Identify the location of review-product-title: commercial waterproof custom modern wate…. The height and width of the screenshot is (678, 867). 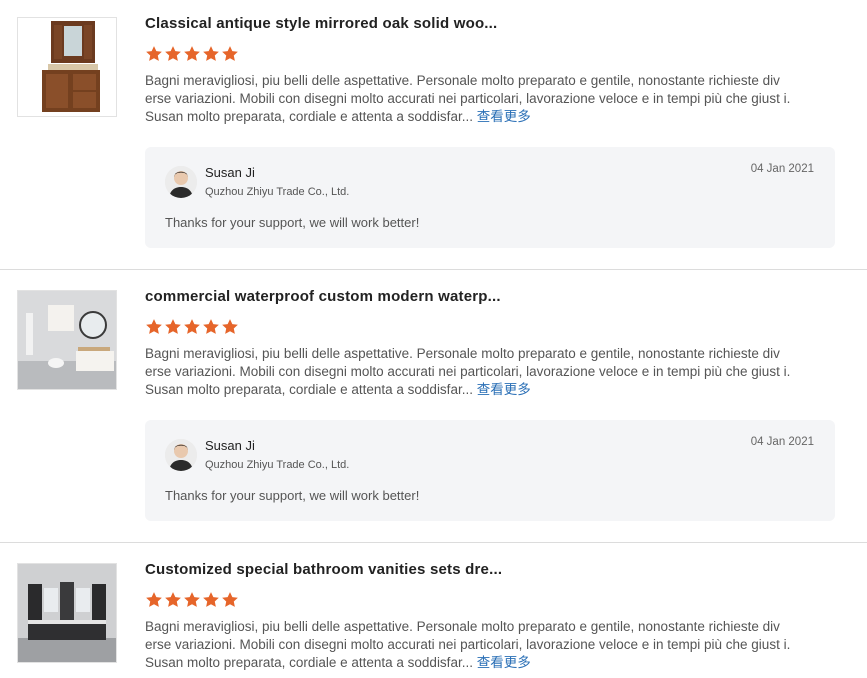
(323, 296).